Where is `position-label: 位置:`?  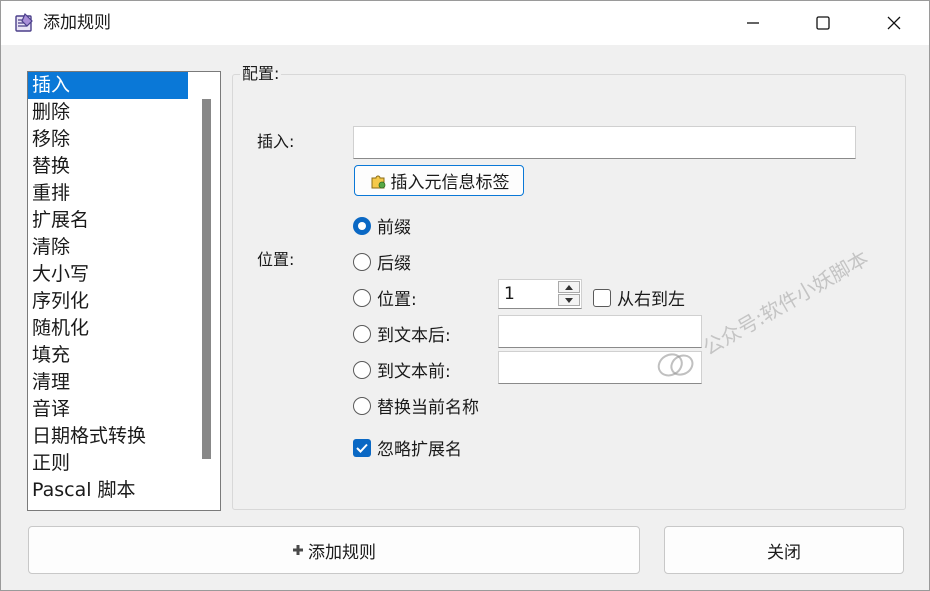 position-label: 位置: is located at coordinates (276, 259).